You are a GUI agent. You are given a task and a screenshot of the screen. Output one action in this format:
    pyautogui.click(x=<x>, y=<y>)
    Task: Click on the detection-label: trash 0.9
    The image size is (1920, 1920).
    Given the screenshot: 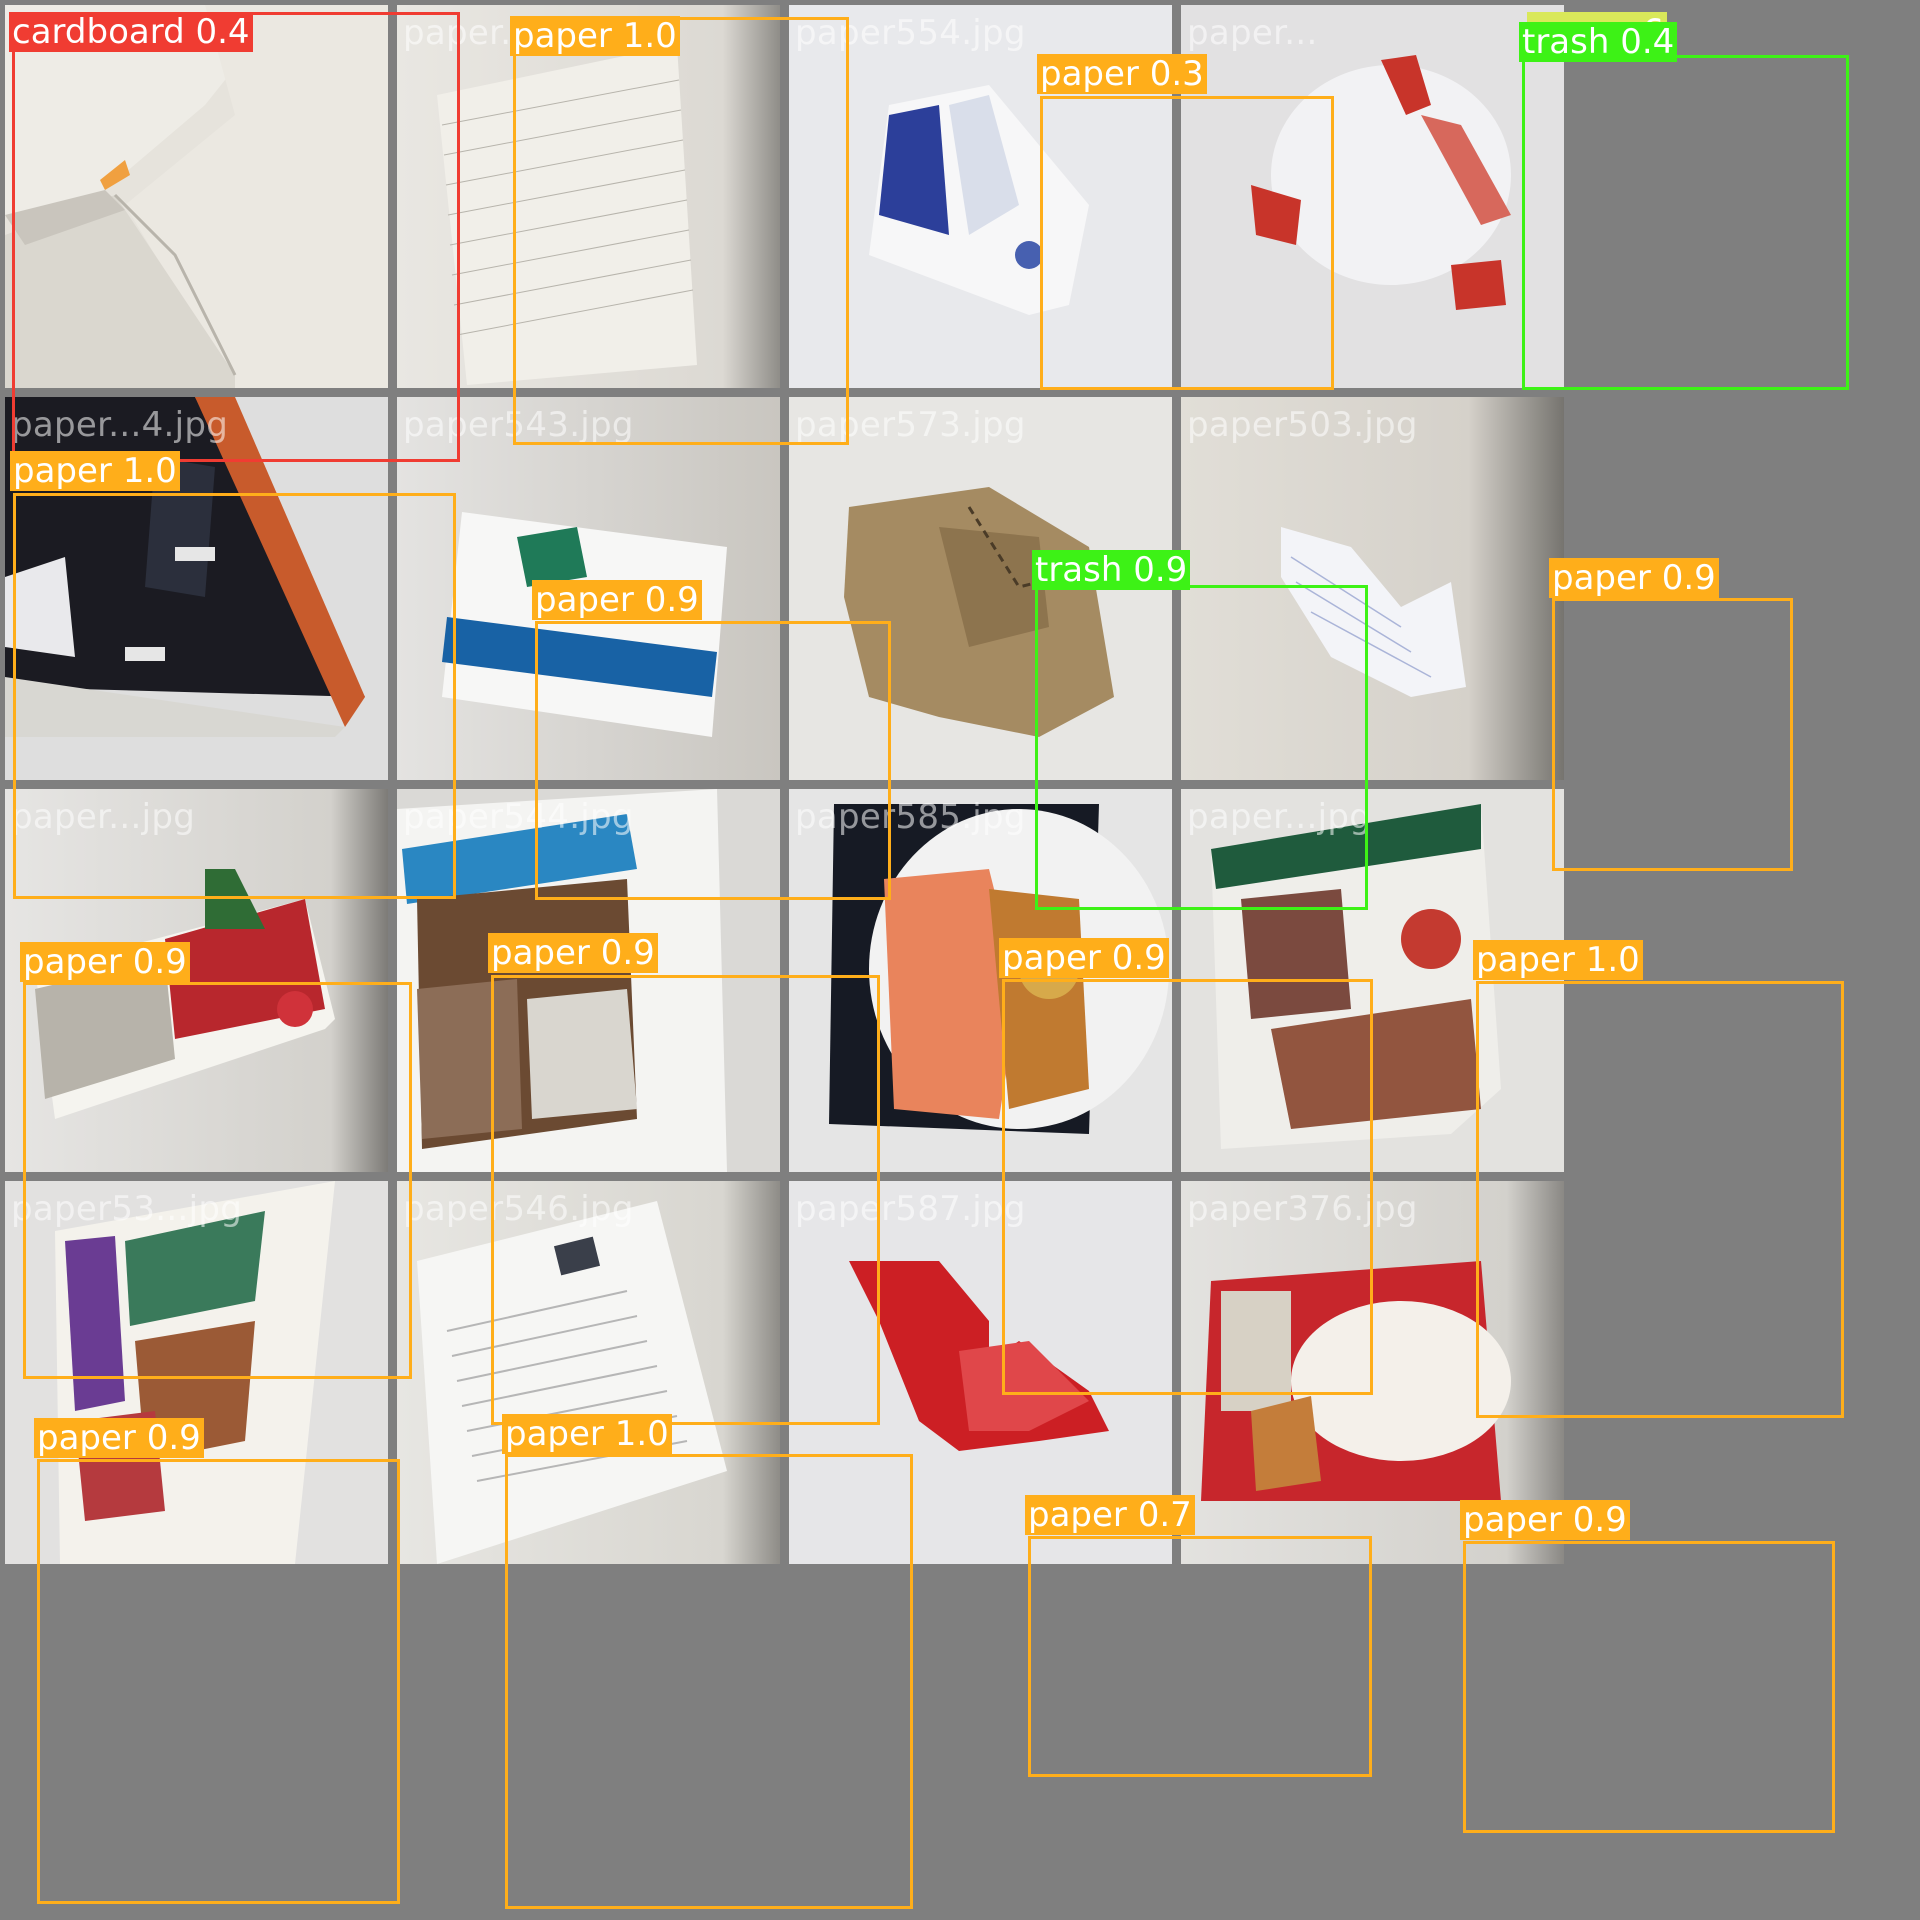 What is the action you would take?
    pyautogui.click(x=1111, y=570)
    